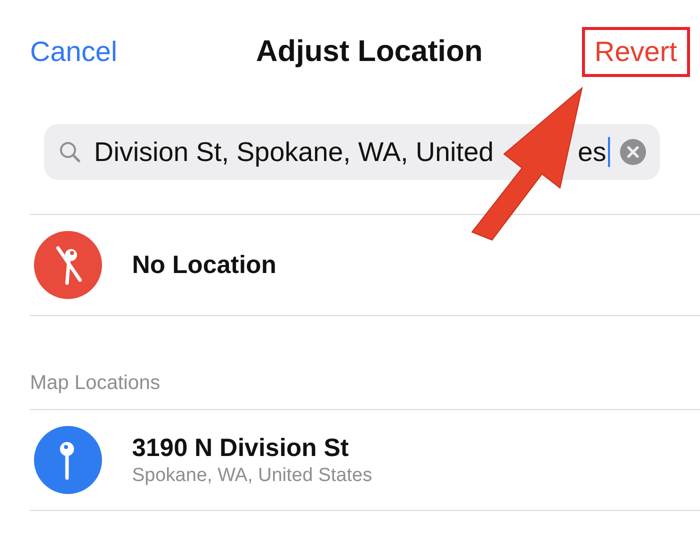 This screenshot has height=542, width=700. What do you see at coordinates (68, 460) in the screenshot?
I see `pin-icon` at bounding box center [68, 460].